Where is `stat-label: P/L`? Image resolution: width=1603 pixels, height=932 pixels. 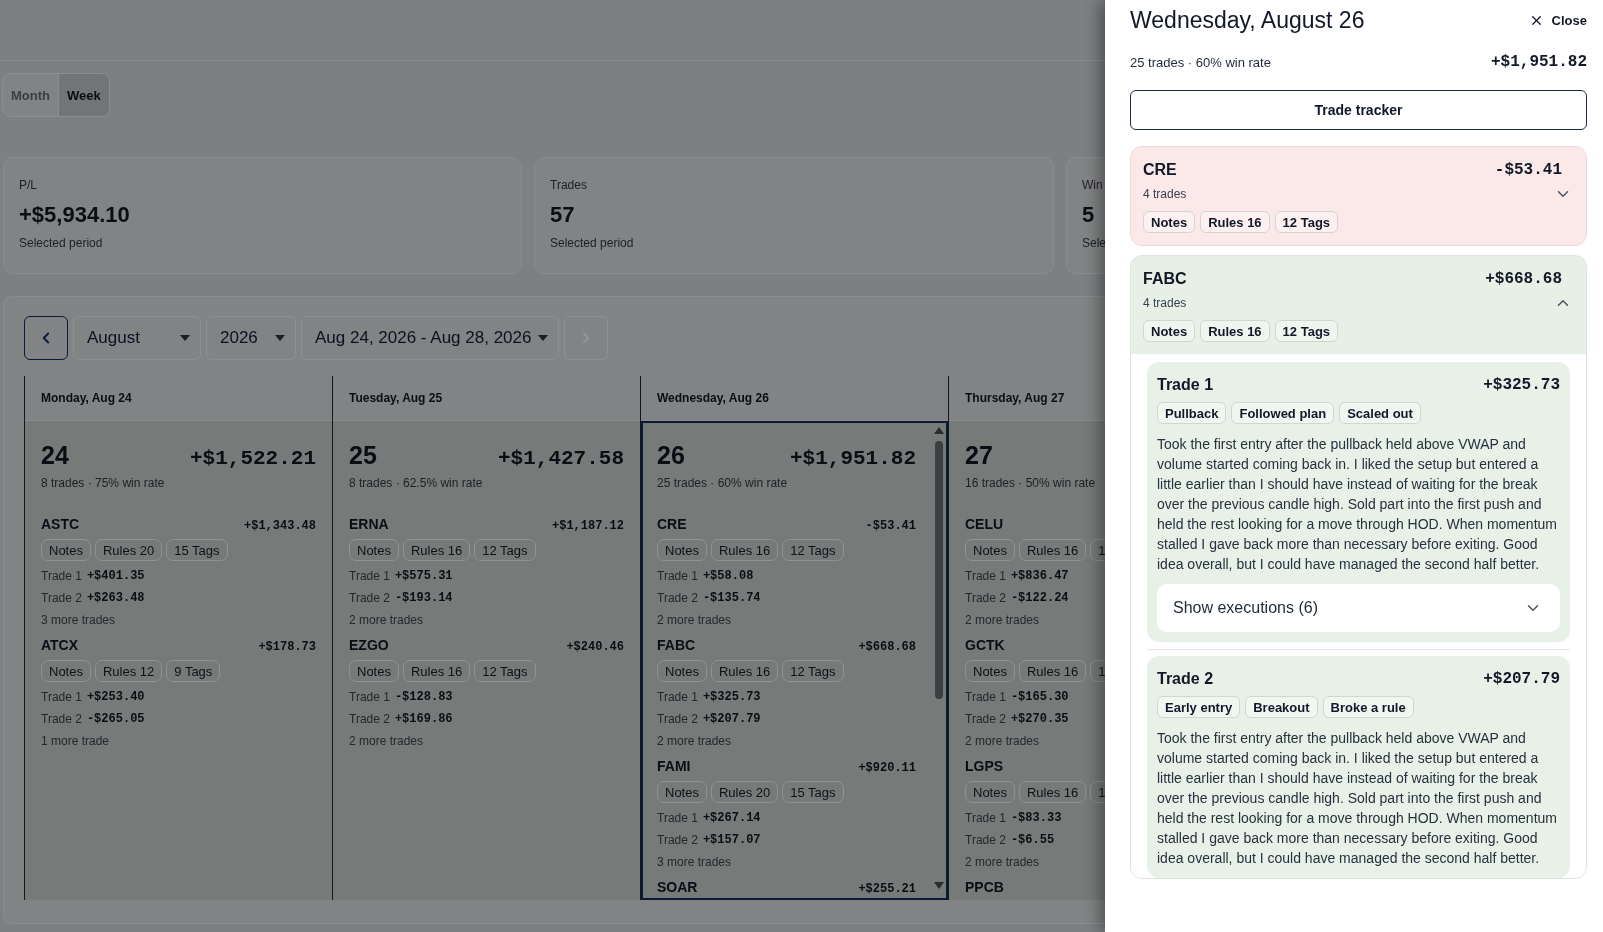 stat-label: P/L is located at coordinates (28, 185).